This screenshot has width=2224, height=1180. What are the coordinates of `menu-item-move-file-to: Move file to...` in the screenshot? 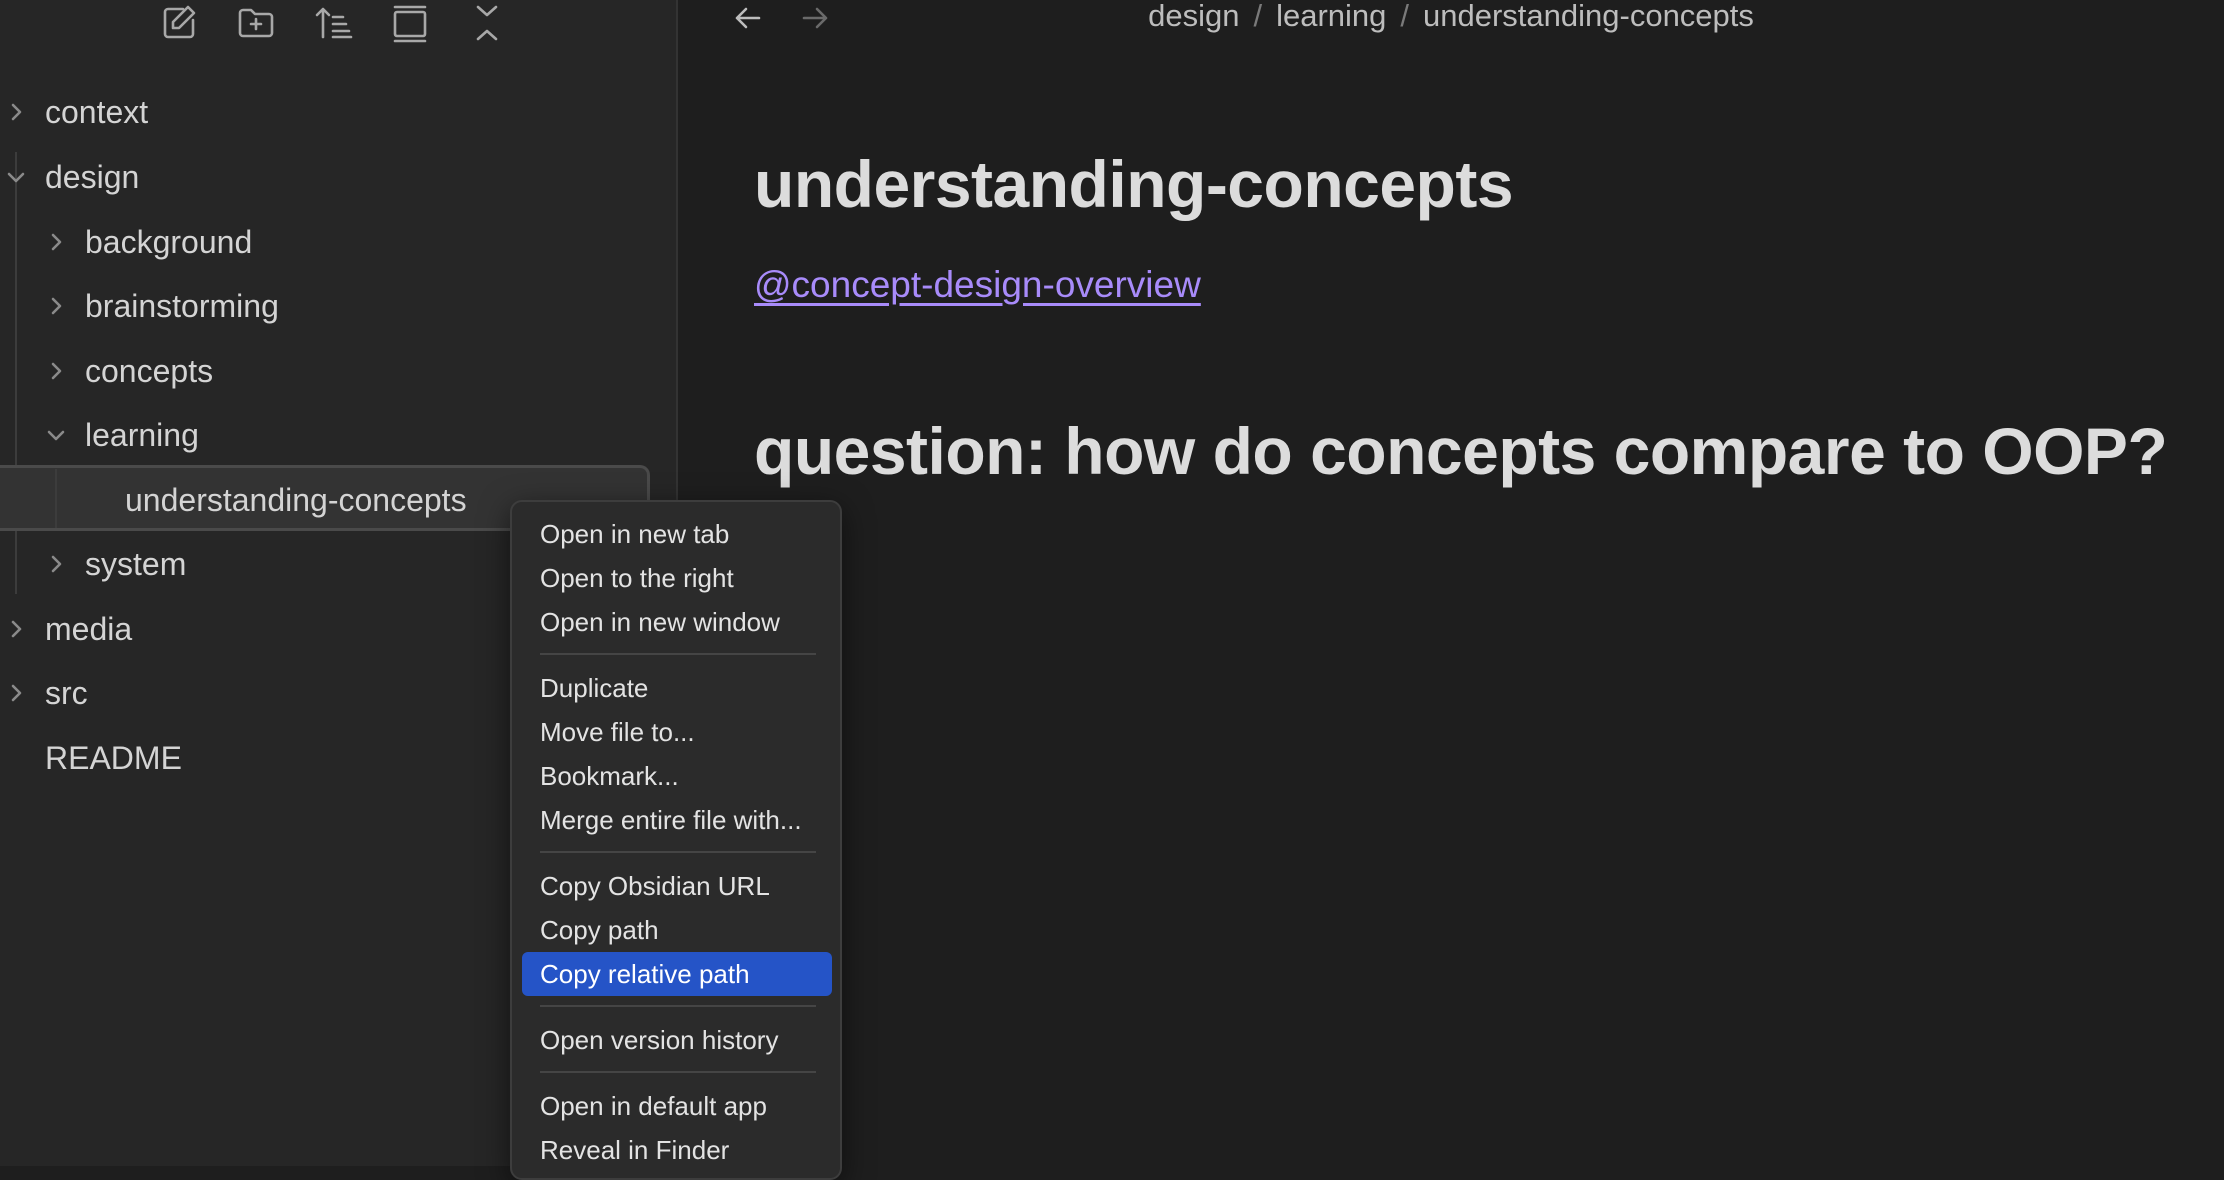 It's located at (677, 732).